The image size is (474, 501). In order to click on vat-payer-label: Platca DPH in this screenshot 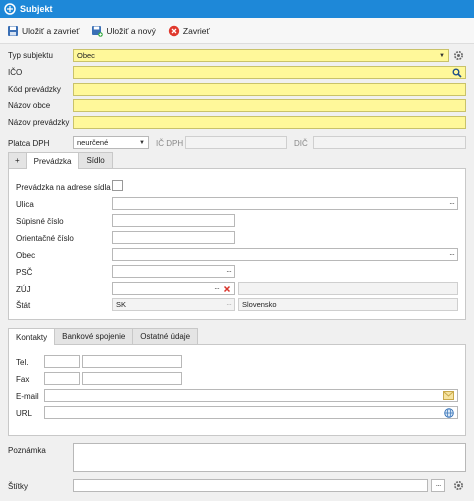, I will do `click(29, 143)`.